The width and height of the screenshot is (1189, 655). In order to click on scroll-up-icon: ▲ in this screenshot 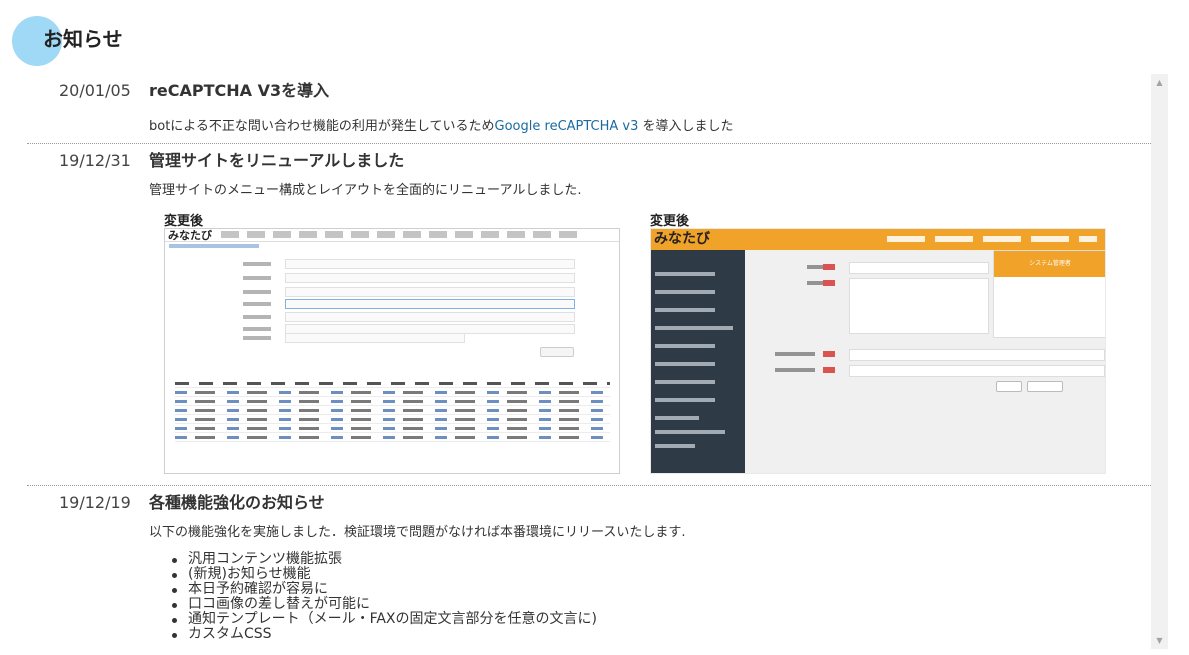, I will do `click(1159, 82)`.